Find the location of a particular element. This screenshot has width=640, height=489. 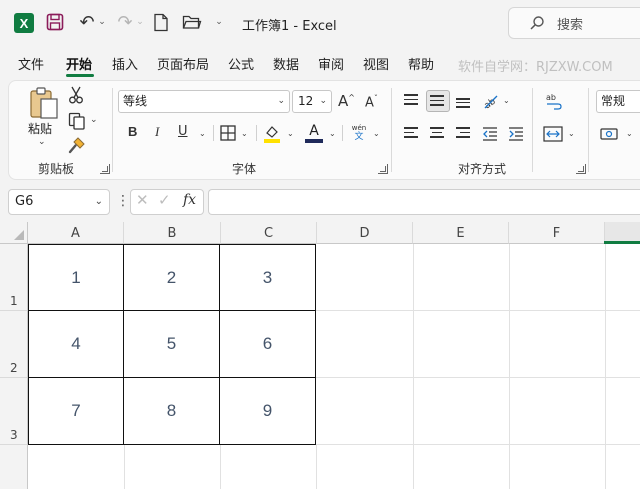

clipboard-launcher-icon is located at coordinates (105, 169).